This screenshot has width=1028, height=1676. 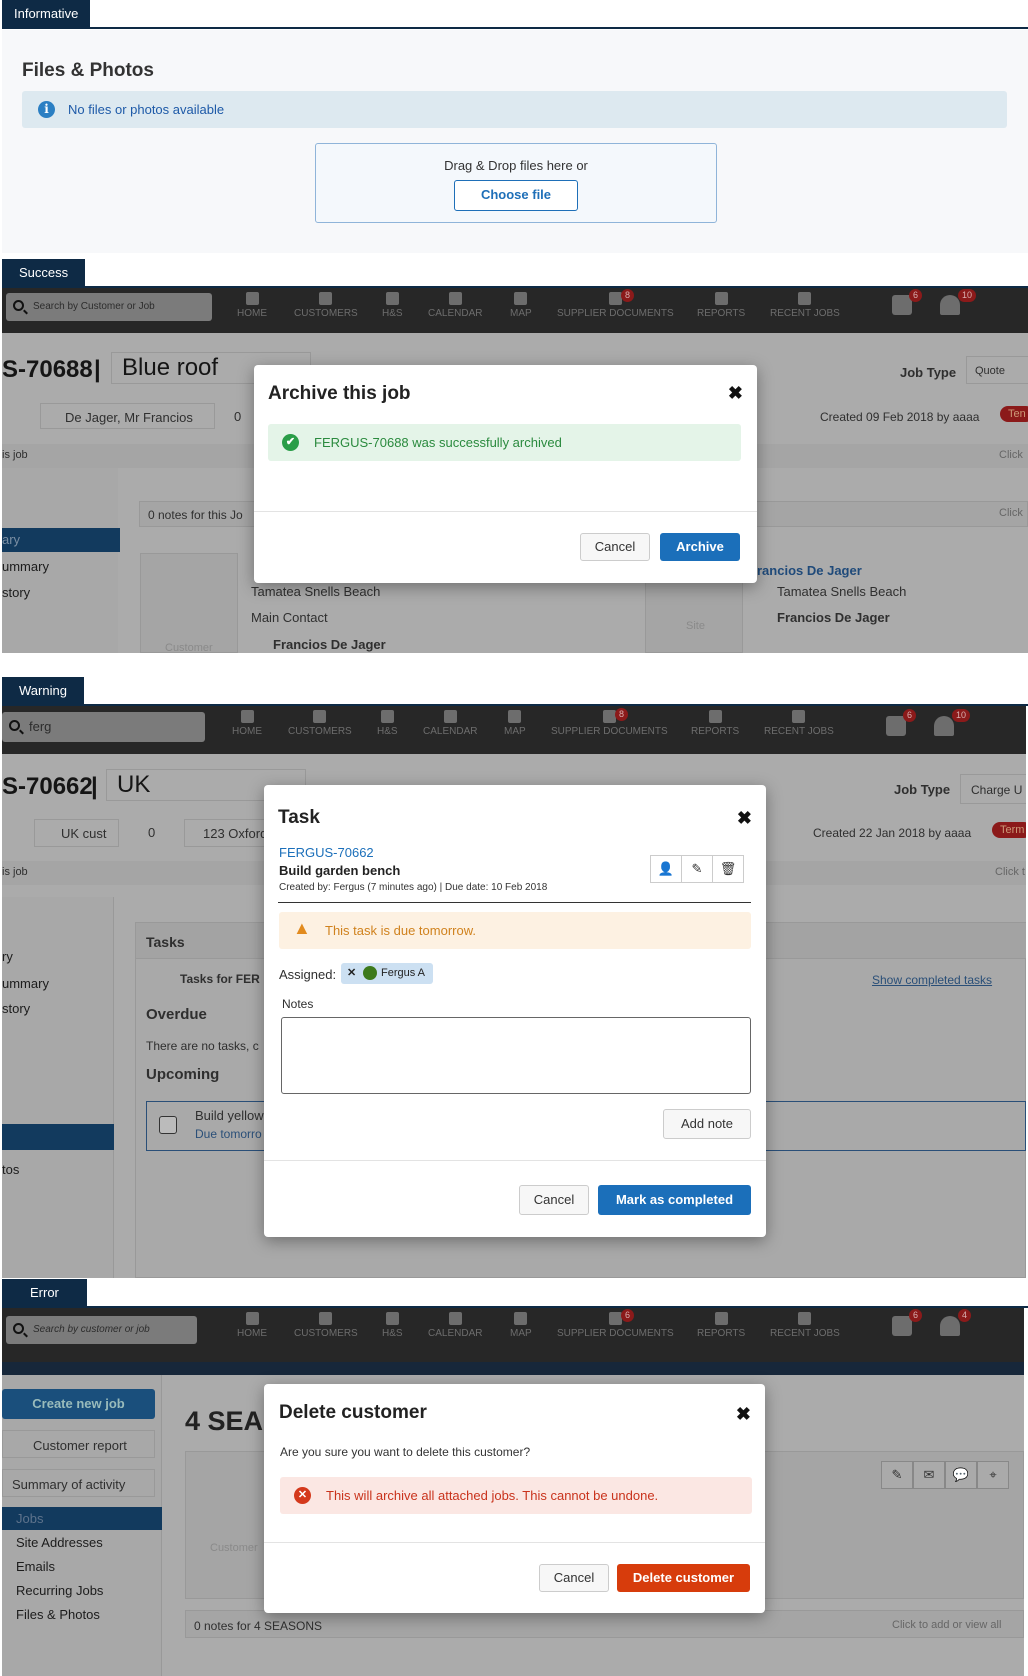 What do you see at coordinates (674, 1200) in the screenshot?
I see `mark-completed-button: Mark as completed` at bounding box center [674, 1200].